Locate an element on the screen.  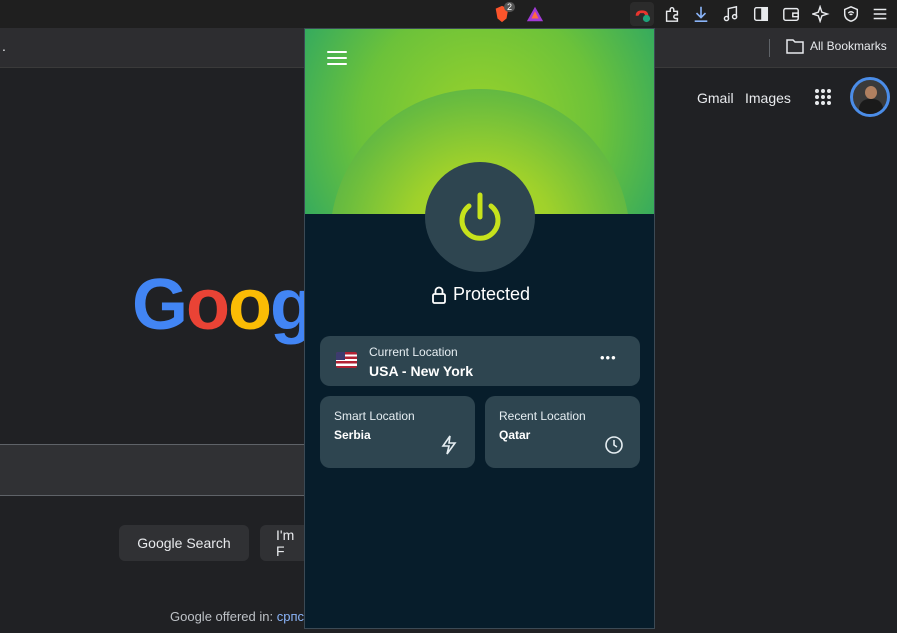
images-link: Images is located at coordinates (768, 98).